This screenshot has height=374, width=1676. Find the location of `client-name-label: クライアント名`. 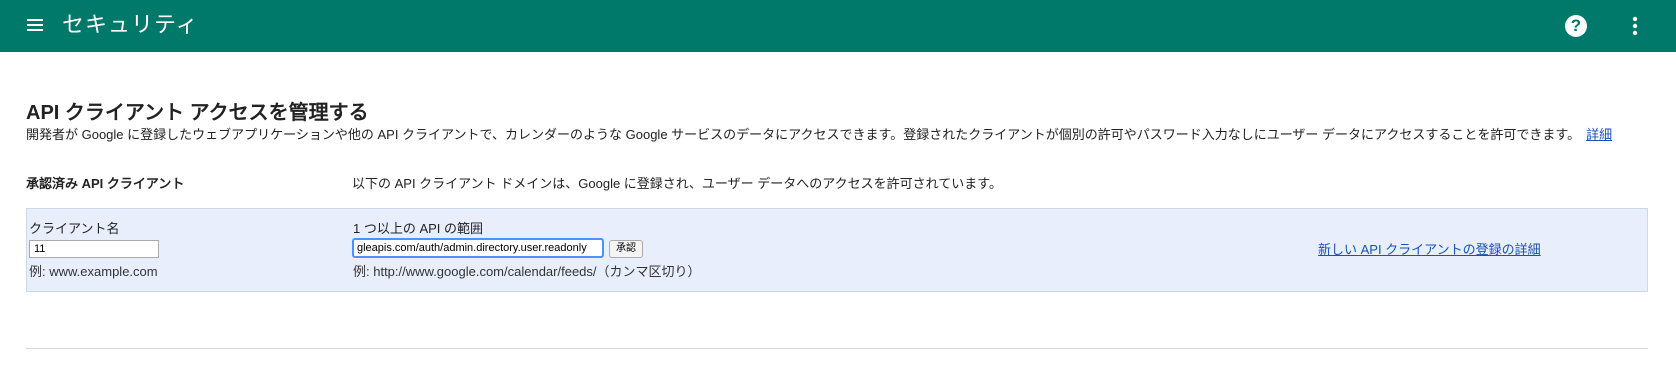

client-name-label: クライアント名 is located at coordinates (74, 228).